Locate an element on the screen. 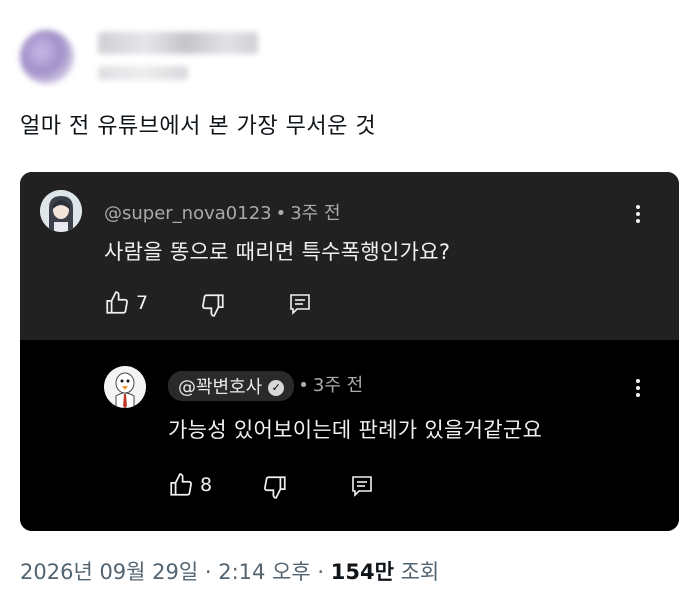  comment-handle: @super_nova0123 is located at coordinates (188, 213).